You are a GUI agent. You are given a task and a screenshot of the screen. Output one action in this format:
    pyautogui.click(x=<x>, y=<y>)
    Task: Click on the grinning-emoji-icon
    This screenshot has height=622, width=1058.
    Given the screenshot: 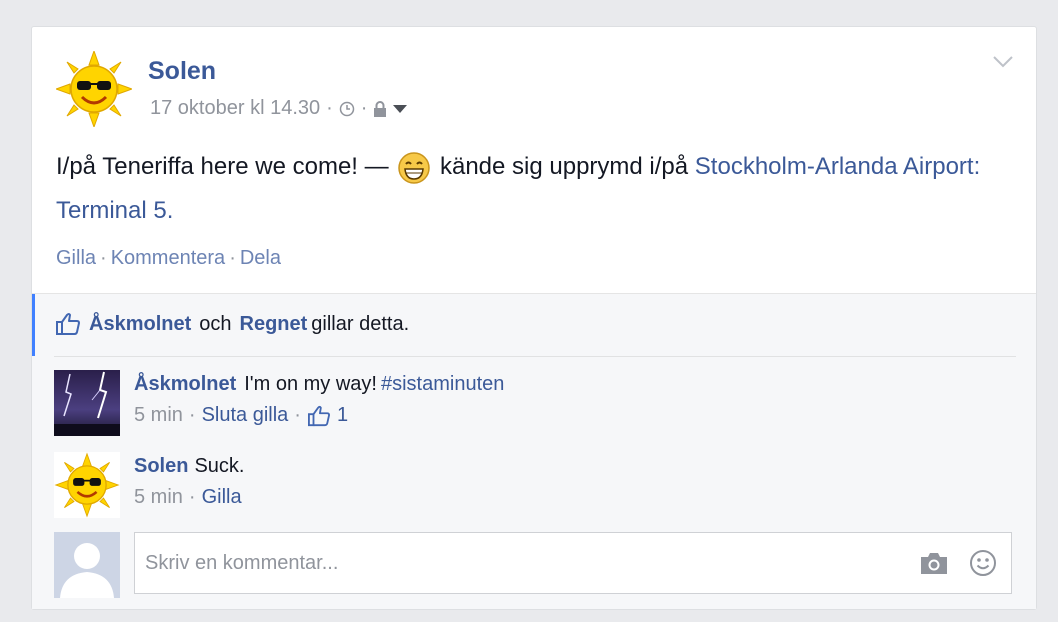 What is the action you would take?
    pyautogui.click(x=414, y=167)
    